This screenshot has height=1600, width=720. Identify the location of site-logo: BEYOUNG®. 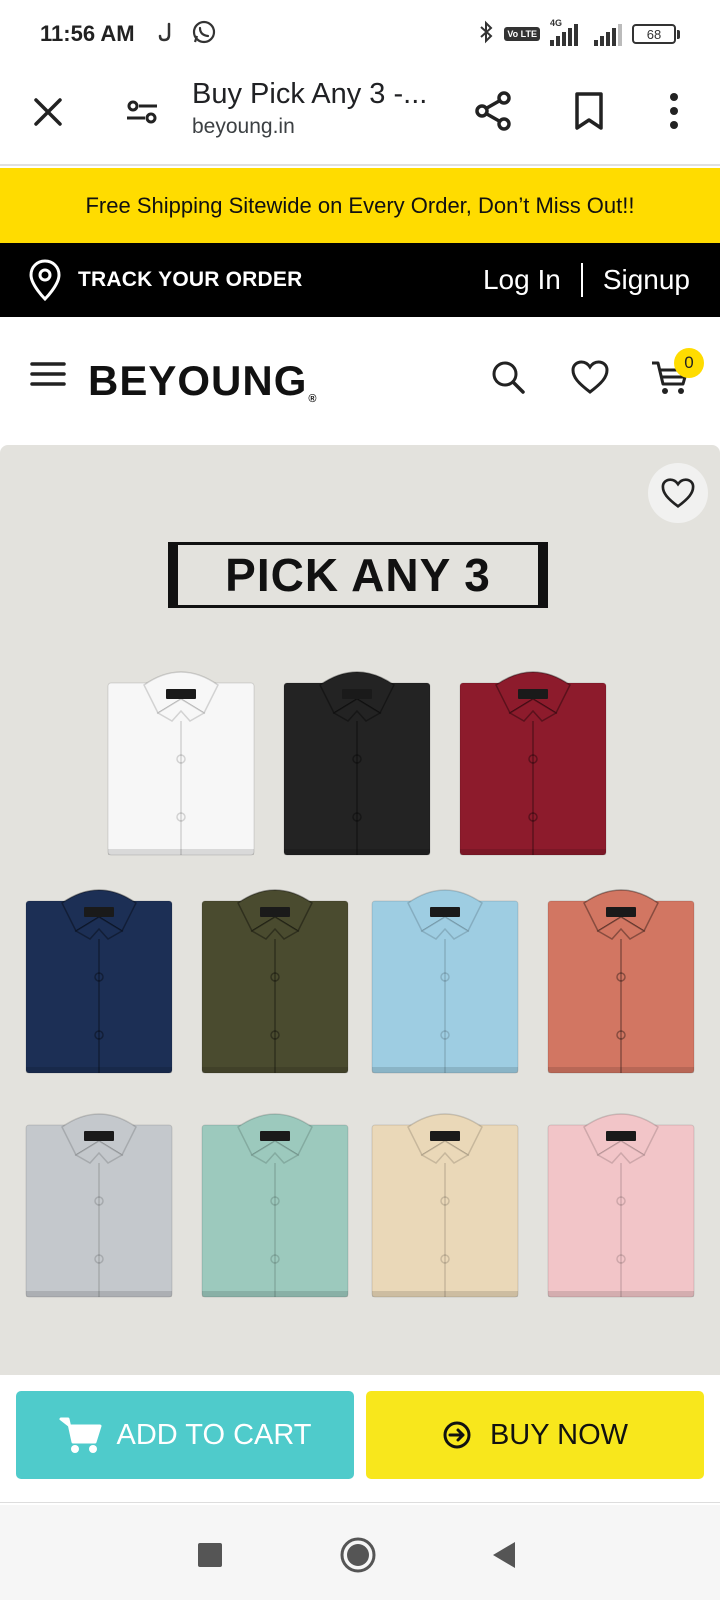
(202, 381).